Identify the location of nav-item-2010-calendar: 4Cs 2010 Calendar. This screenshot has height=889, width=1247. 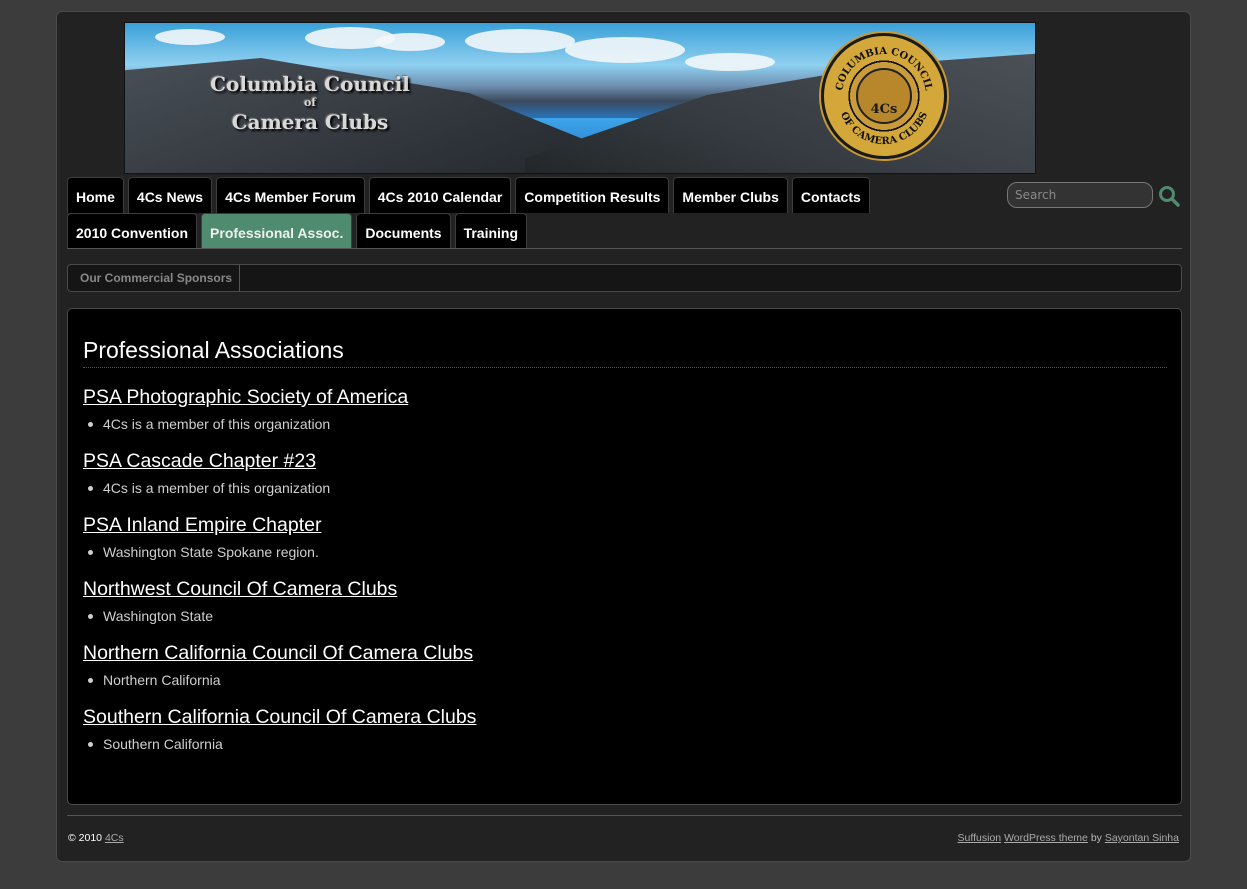
(440, 195).